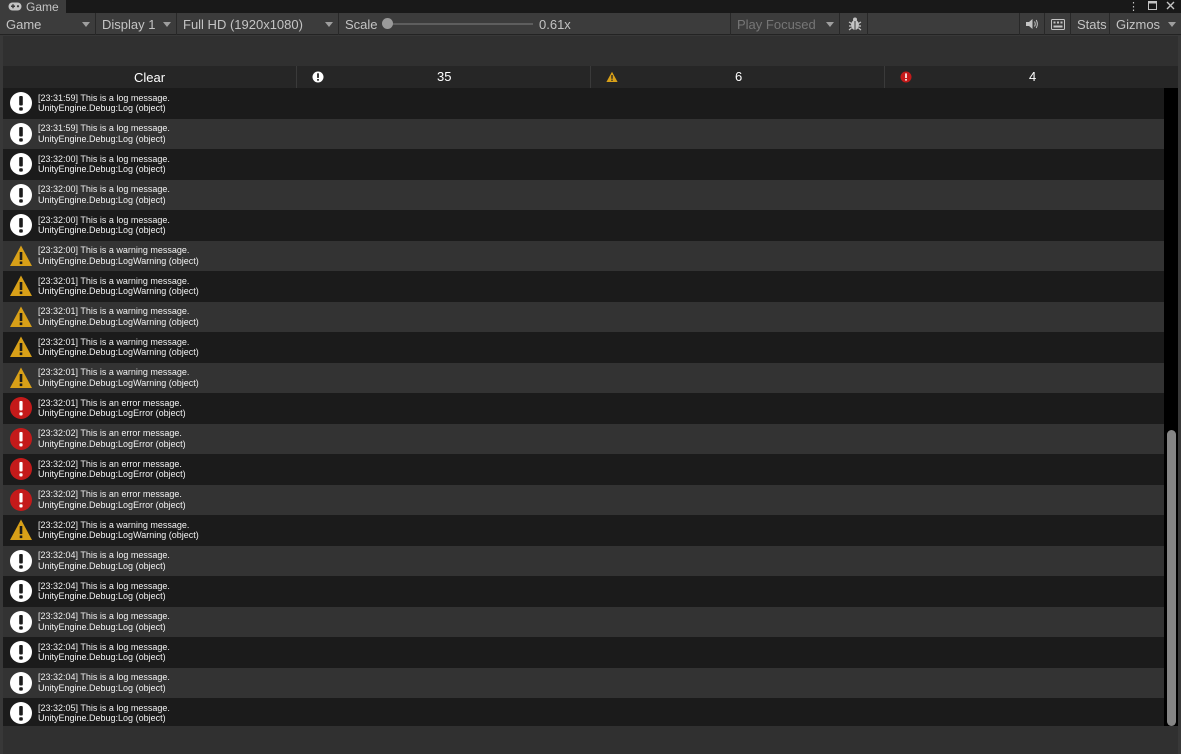 The height and width of the screenshot is (754, 1181). Describe the element at coordinates (590, 7) in the screenshot. I see `window-tab-bar: Game ⋮` at that location.